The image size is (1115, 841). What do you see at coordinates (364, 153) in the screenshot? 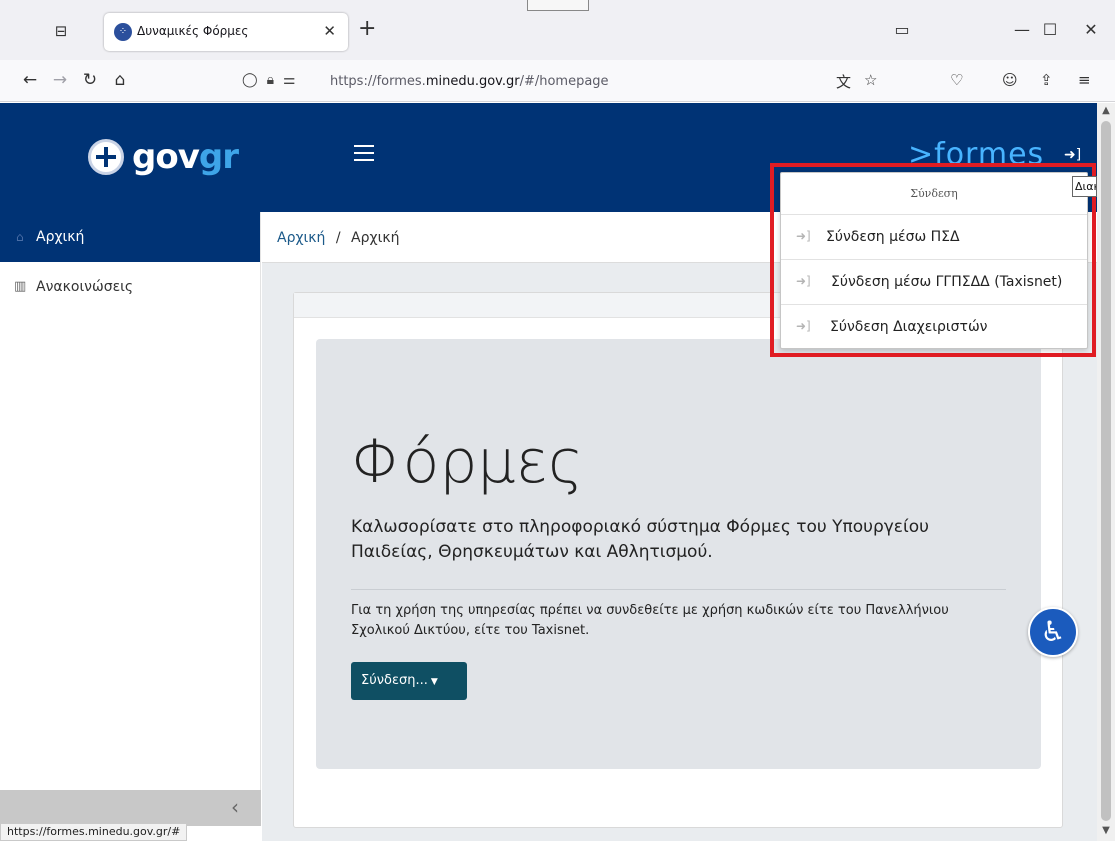
I see `hamburger-menu-icon` at bounding box center [364, 153].